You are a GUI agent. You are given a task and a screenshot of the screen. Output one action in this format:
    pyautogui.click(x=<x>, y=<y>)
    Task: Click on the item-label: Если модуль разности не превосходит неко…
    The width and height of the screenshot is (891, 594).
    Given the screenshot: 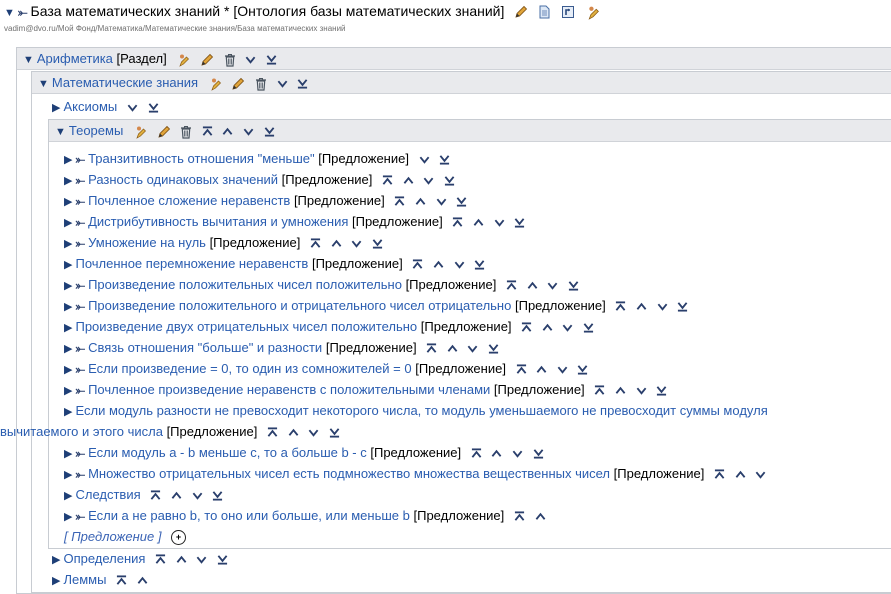 What is the action you would take?
    pyautogui.click(x=421, y=410)
    